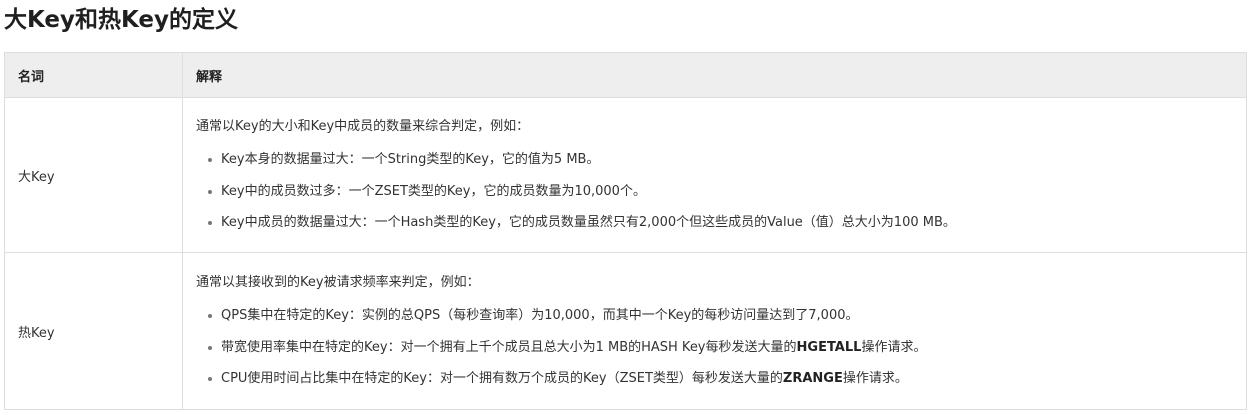 This screenshot has width=1251, height=415. What do you see at coordinates (93, 331) in the screenshot?
I see `term-cell: 热Key` at bounding box center [93, 331].